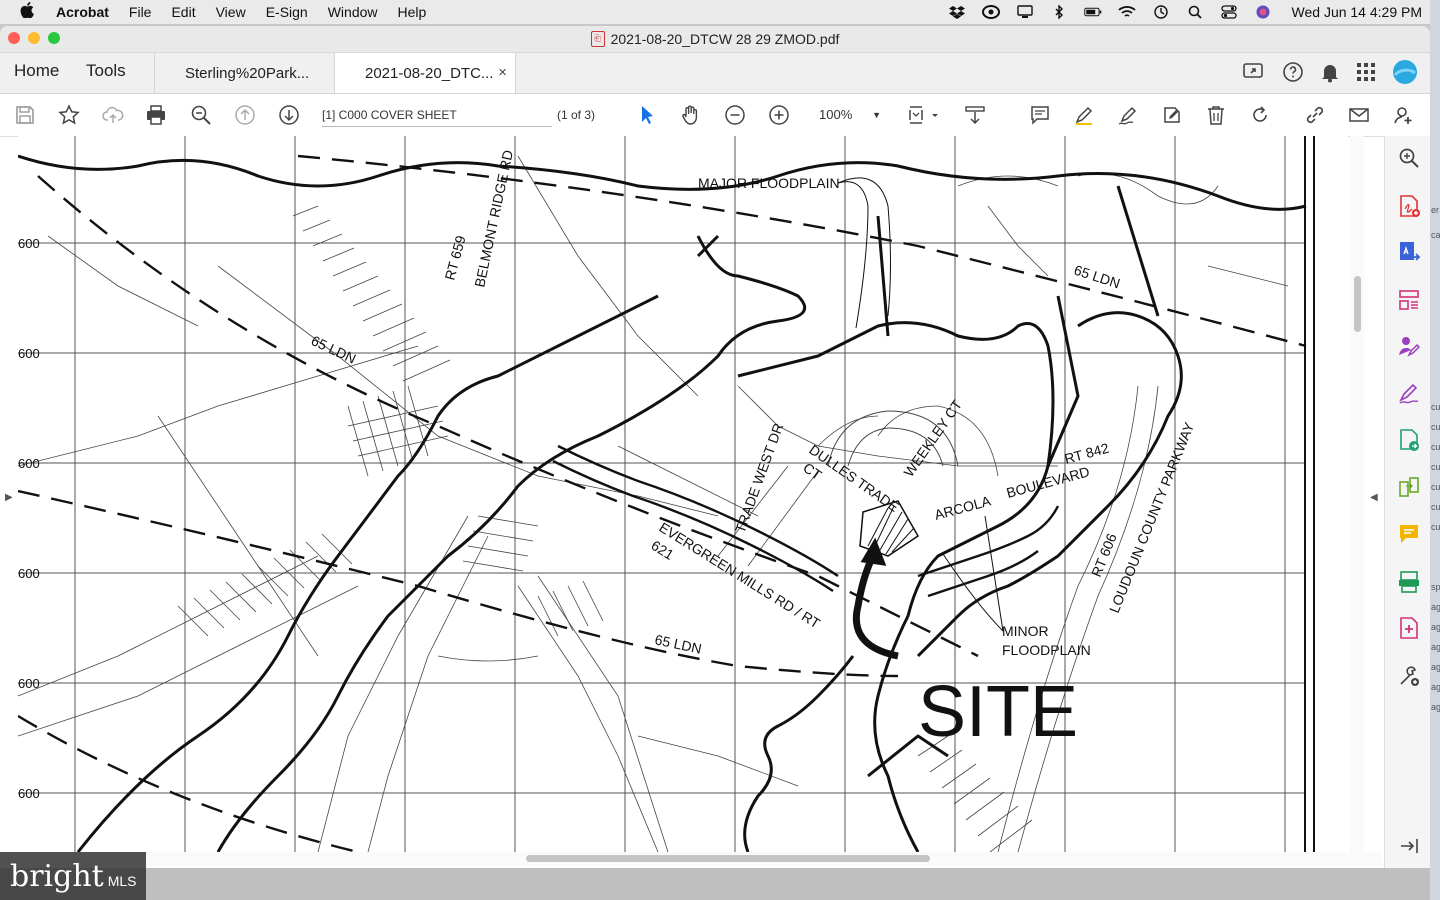 This screenshot has width=1440, height=900. What do you see at coordinates (69, 115) in the screenshot?
I see `bookmark-star-icon` at bounding box center [69, 115].